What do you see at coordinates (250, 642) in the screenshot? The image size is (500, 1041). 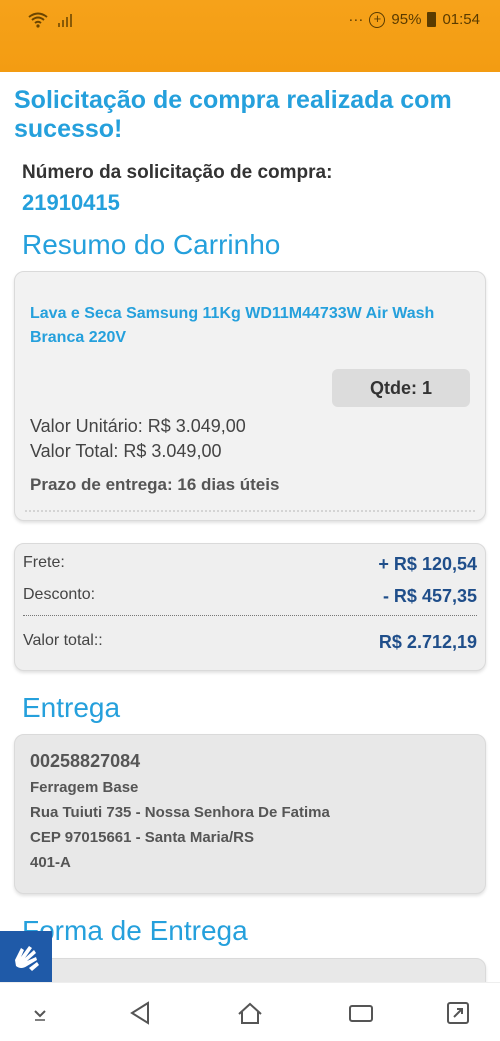 I see `total-row: Valor total:: R$ 2.712,19` at bounding box center [250, 642].